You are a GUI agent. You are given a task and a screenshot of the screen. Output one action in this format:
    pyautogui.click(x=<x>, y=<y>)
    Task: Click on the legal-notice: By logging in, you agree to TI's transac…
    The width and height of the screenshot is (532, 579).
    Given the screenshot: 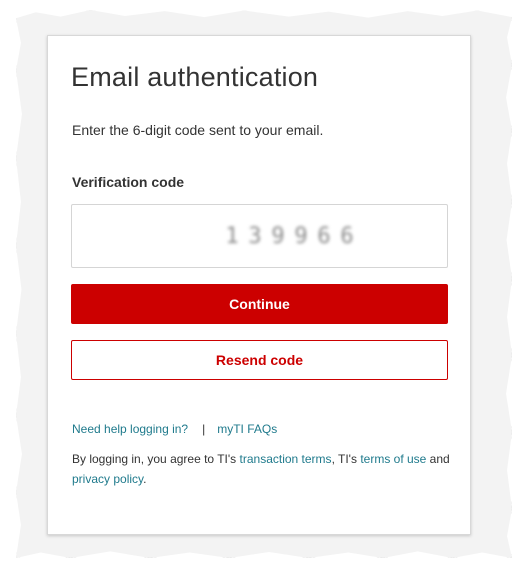 What is the action you would take?
    pyautogui.click(x=262, y=469)
    